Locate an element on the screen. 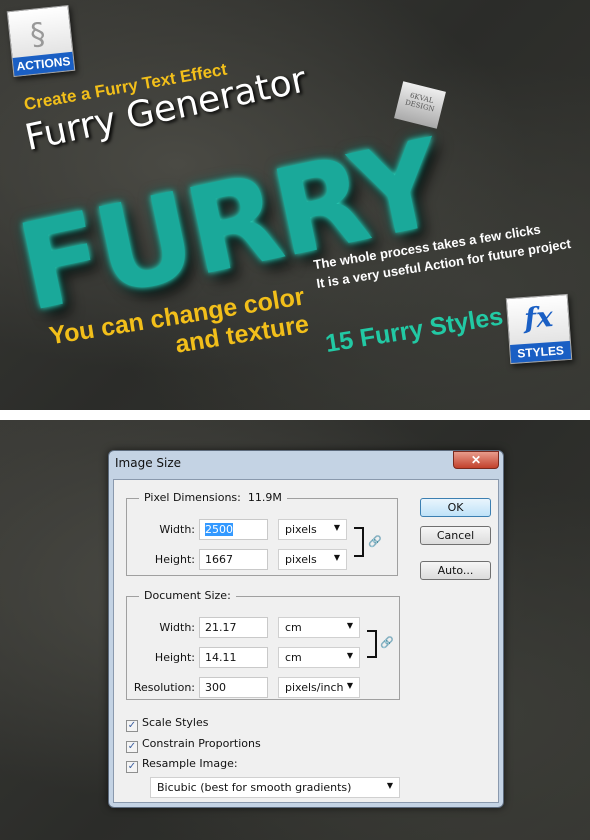 The image size is (590, 840). close-icon: ✕ is located at coordinates (476, 460).